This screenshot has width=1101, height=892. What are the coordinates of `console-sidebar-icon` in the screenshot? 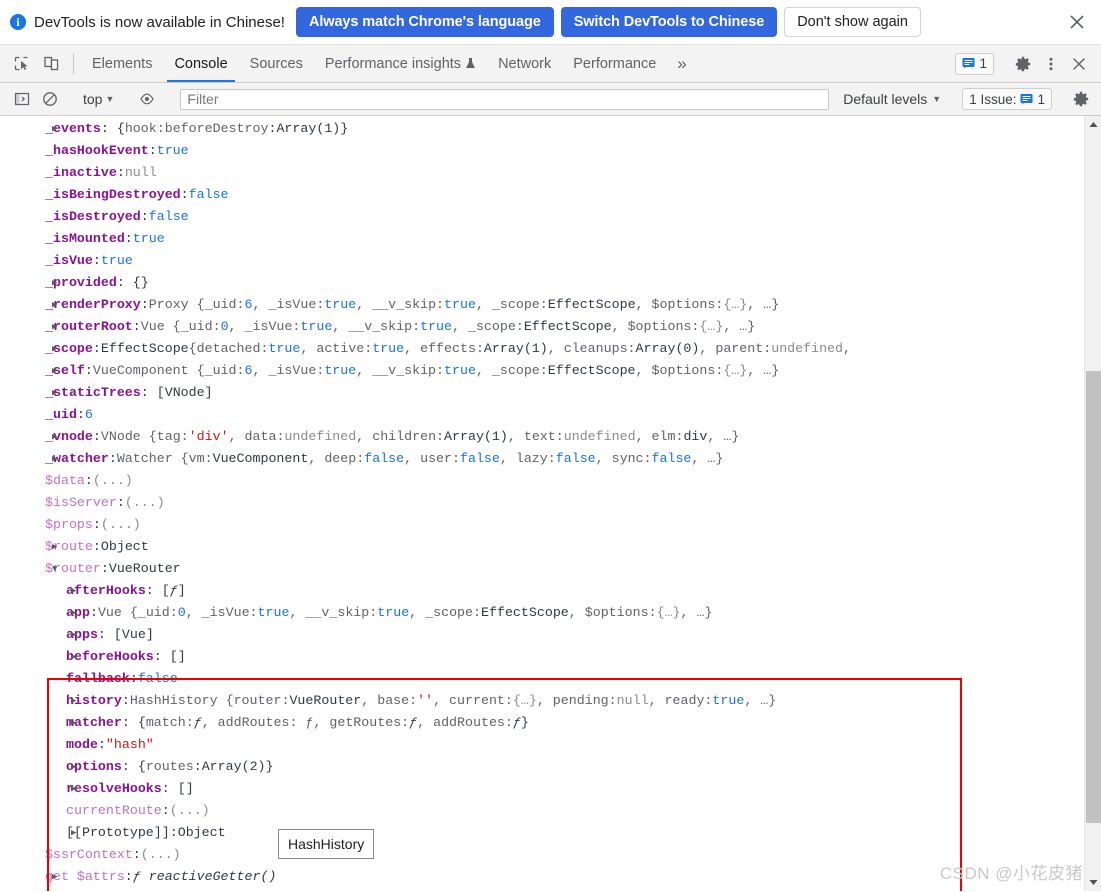 It's located at (22, 99).